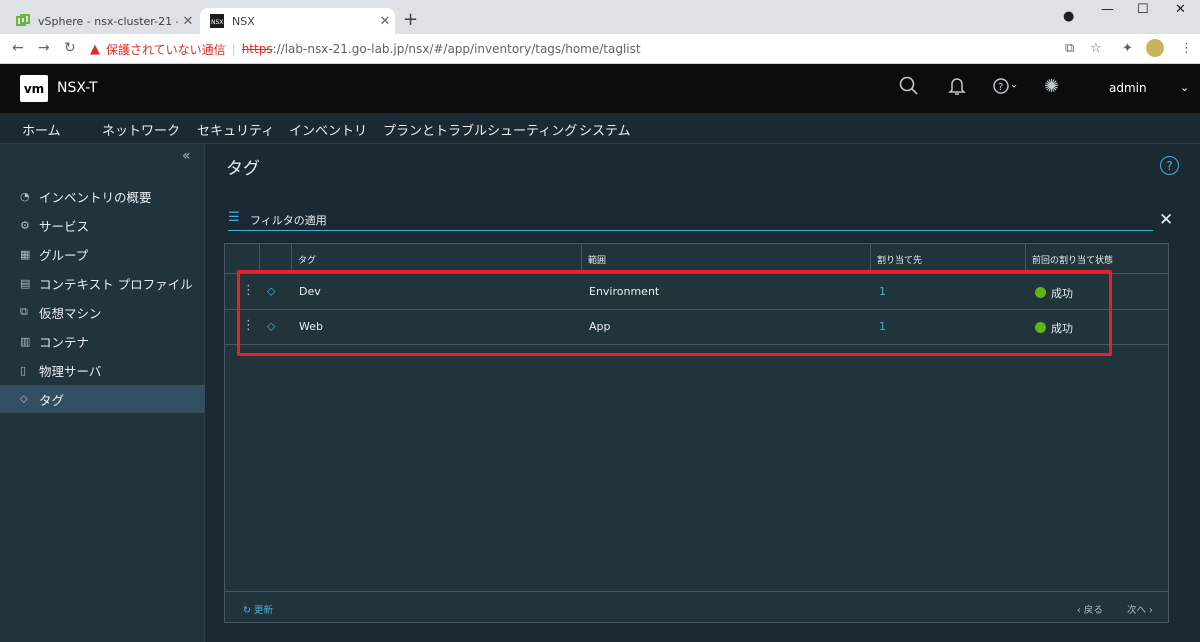 The height and width of the screenshot is (642, 1200). I want to click on sidebar-item-tags: ⬦ タグ, so click(102, 399).